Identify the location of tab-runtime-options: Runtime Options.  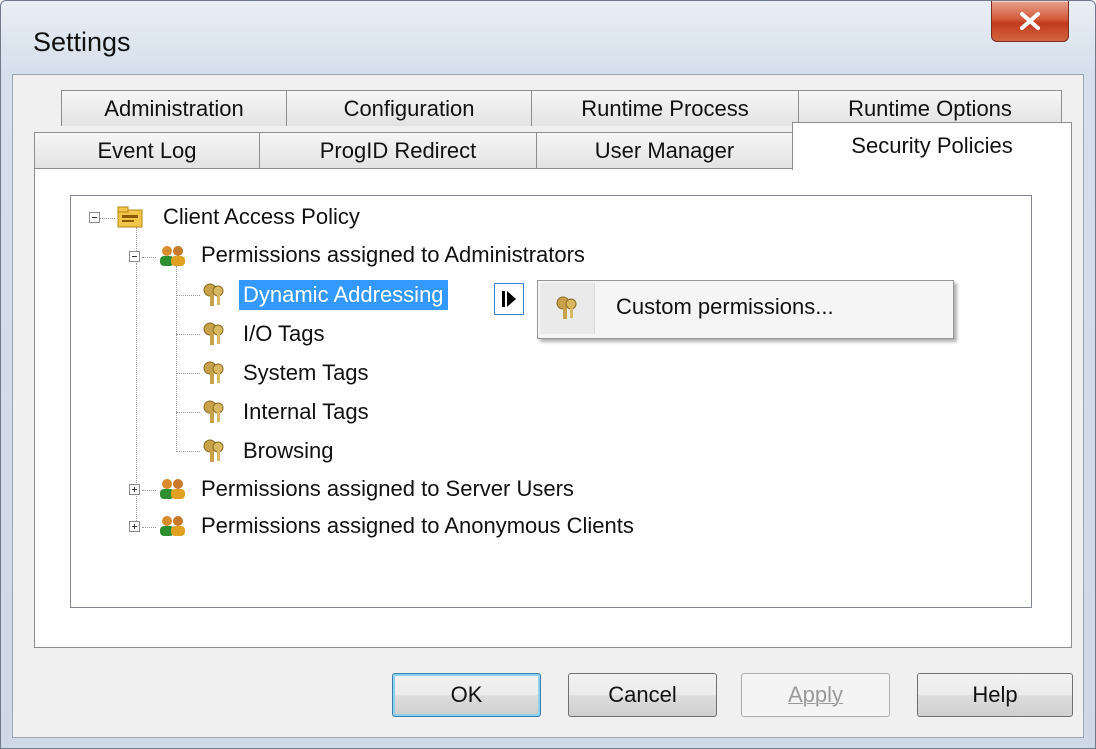
(930, 108).